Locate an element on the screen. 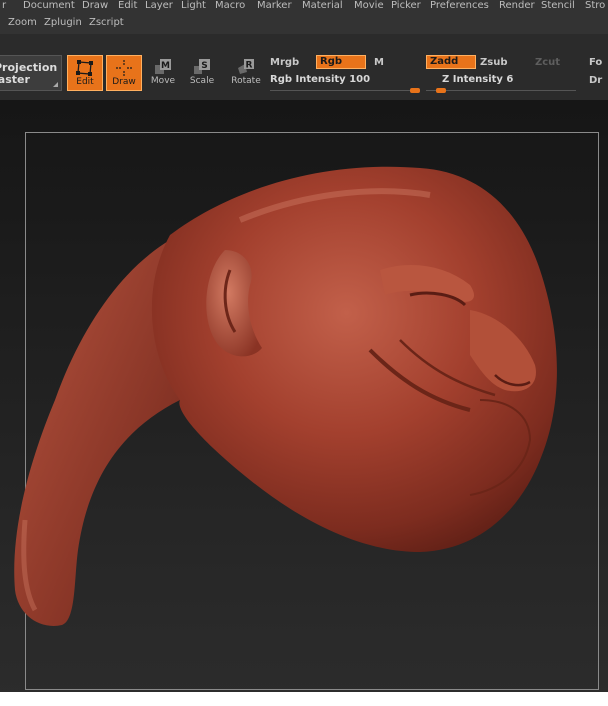 The width and height of the screenshot is (608, 706). menu-material: Material is located at coordinates (322, 6).